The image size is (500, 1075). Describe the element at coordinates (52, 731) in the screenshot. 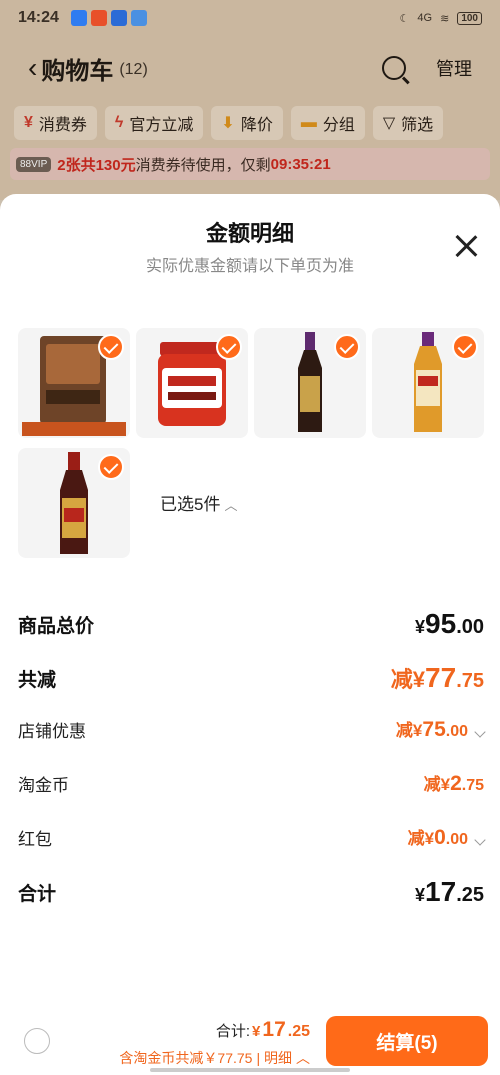

I see `shop-discount-label: 店铺优惠` at that location.